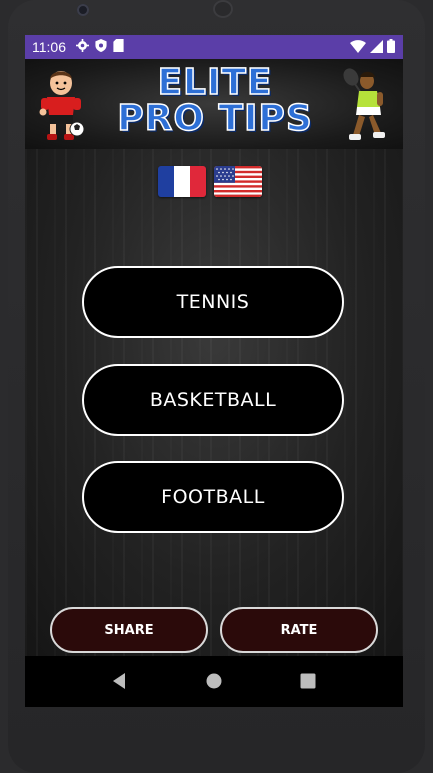 This screenshot has width=433, height=773. What do you see at coordinates (238, 181) in the screenshot?
I see `us-flag-icon` at bounding box center [238, 181].